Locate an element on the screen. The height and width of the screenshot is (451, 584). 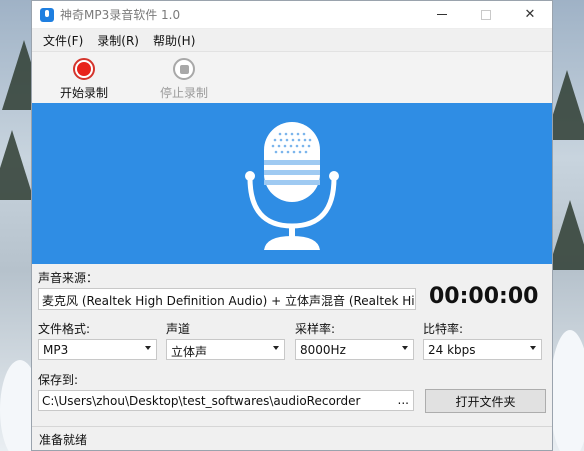
window-controls: ✕ is located at coordinates (486, 15).